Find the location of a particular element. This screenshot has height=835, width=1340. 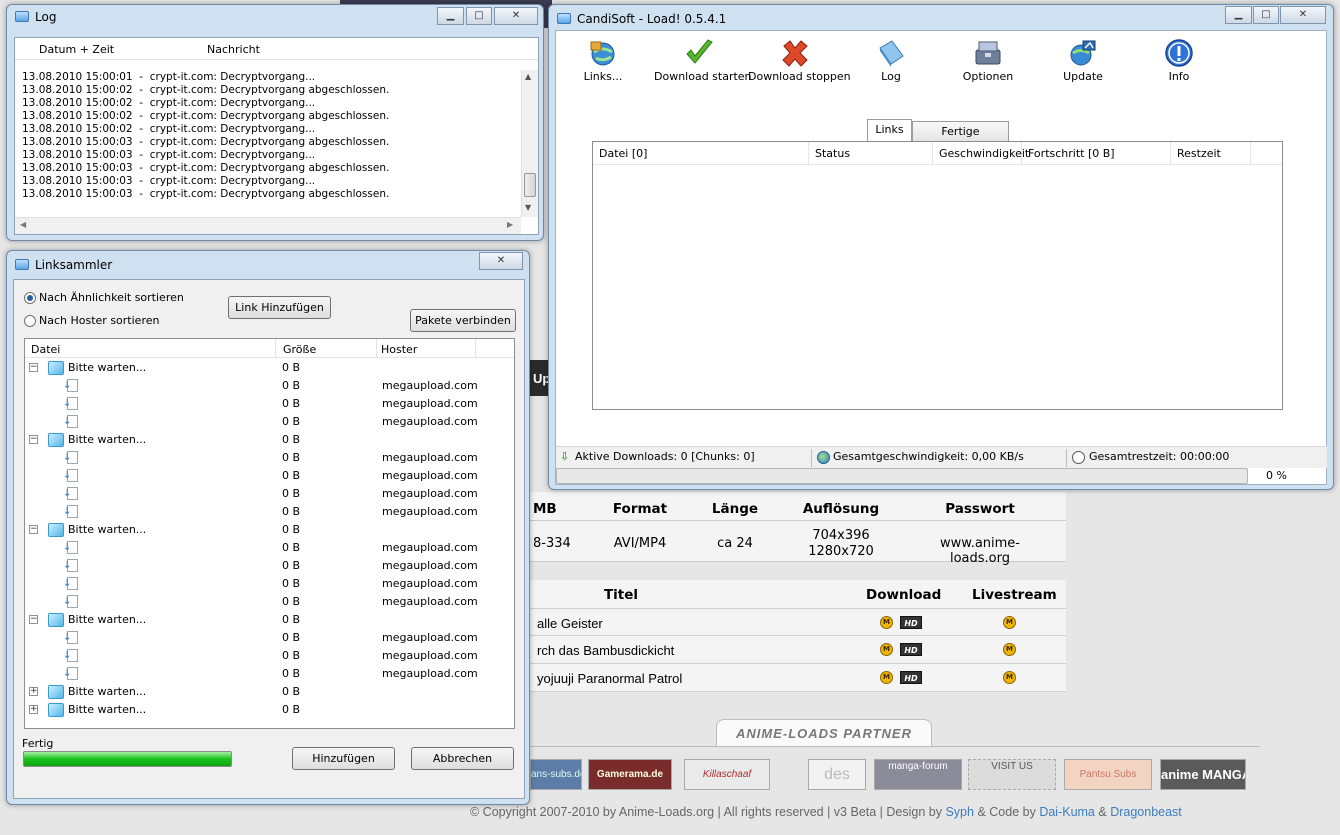

log-title-bar: Log is located at coordinates (35, 17).